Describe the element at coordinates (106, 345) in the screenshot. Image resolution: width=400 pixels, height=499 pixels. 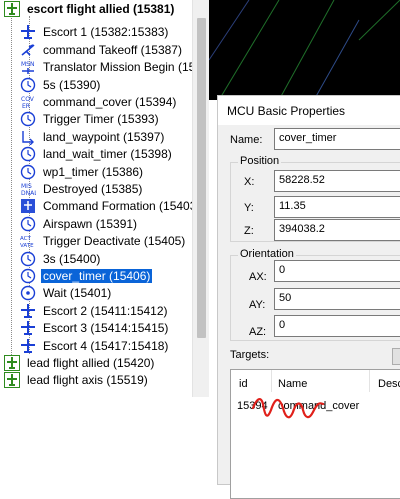
I see `tree-item-label: Escort 4 (15417:15418)` at that location.